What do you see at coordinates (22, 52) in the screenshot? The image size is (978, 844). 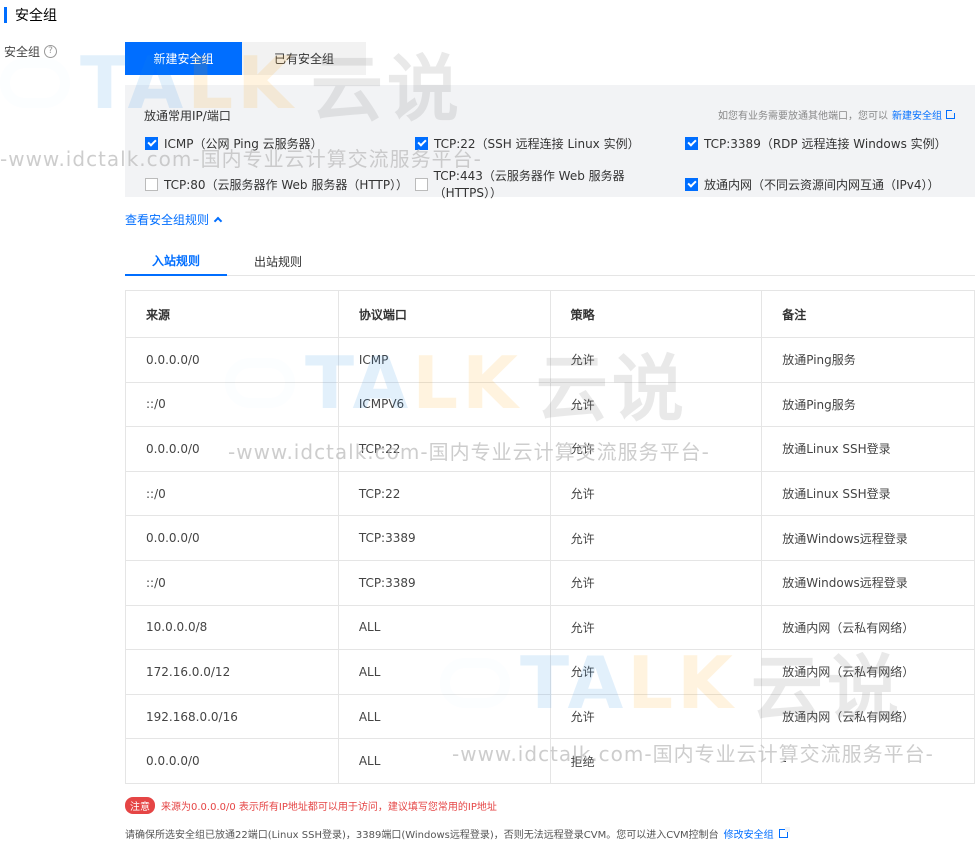 I see `security-group-label-text: 安全组` at bounding box center [22, 52].